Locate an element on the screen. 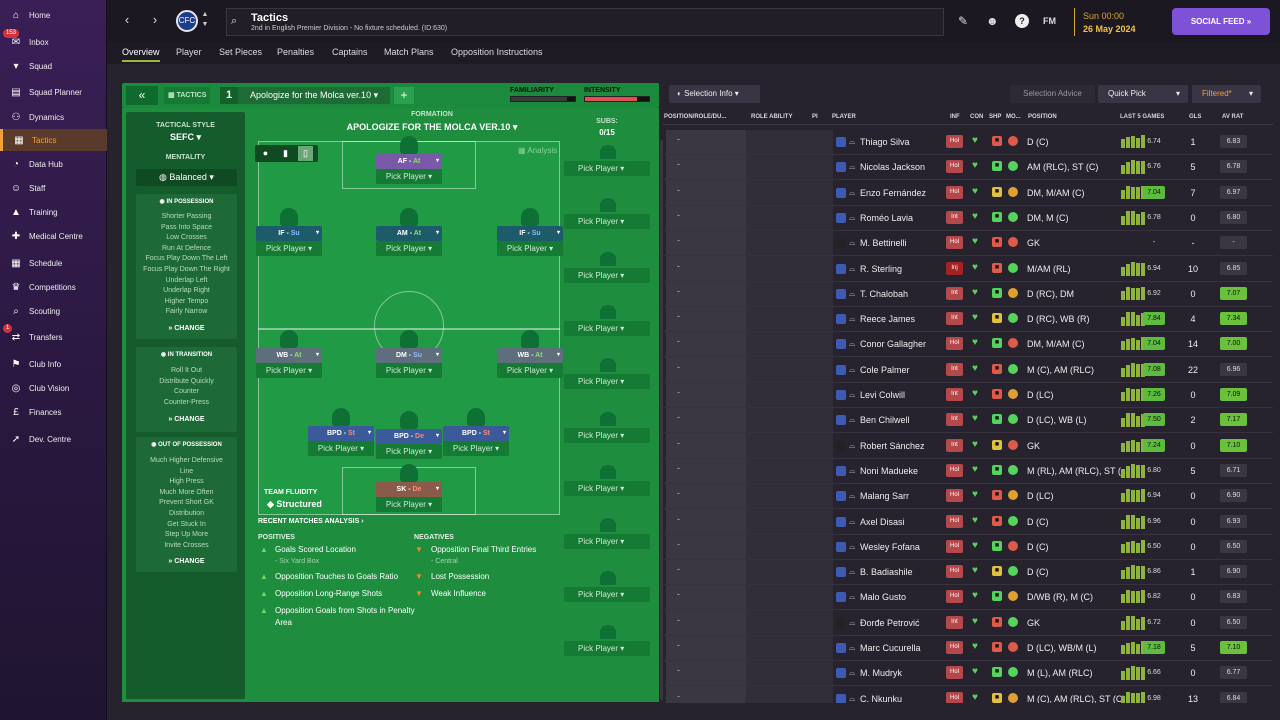  table-row: - ⌓ R. Sterling Inj ♥ ■ M/AM (RL) 6.94 10 6.85 is located at coordinates (968, 269).